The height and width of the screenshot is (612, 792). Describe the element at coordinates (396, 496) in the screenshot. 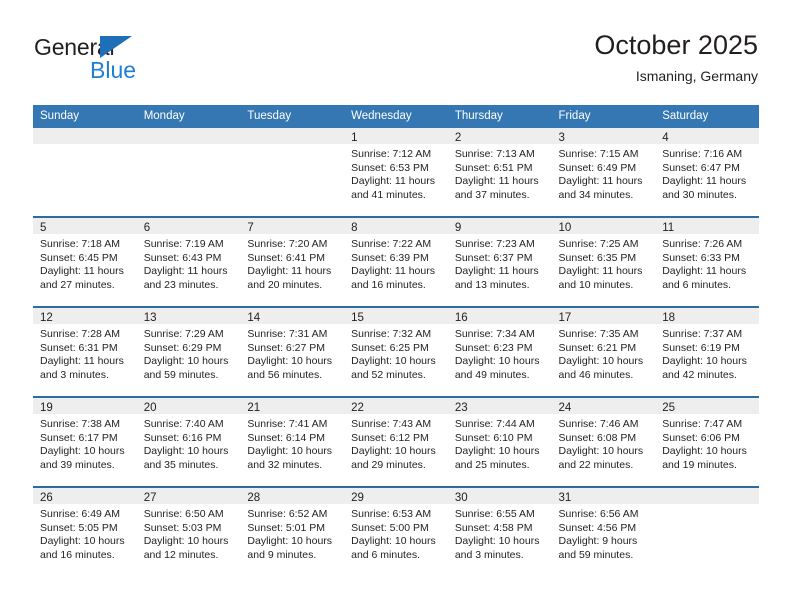

I see `day-number: 29` at that location.